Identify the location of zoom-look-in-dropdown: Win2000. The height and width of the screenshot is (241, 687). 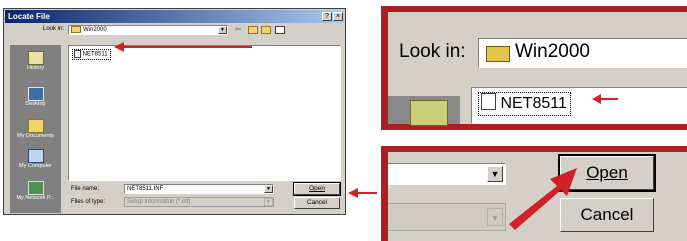
(582, 53).